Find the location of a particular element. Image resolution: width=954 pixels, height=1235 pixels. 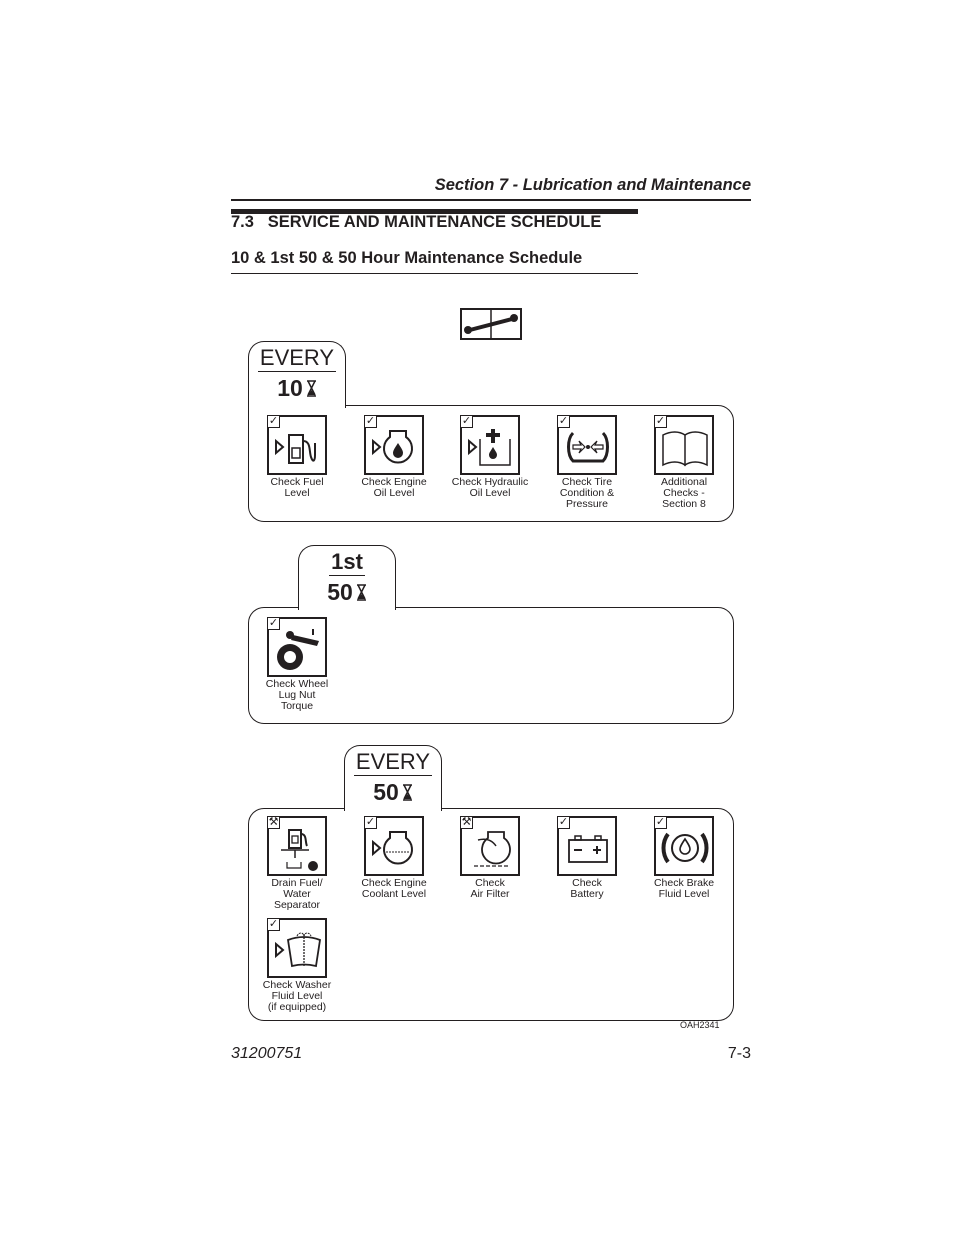

item-label: Check Air Filter is located at coordinates (490, 888).